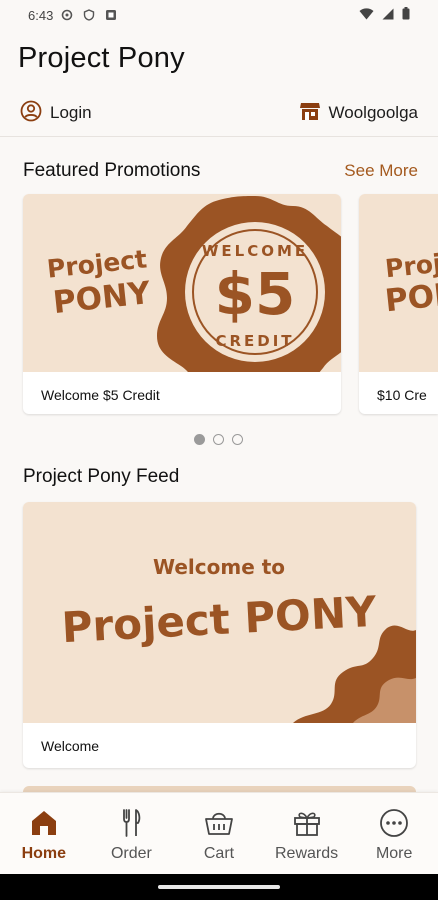 Image resolution: width=438 pixels, height=900 pixels. Describe the element at coordinates (254, 341) in the screenshot. I see `promo-badge-bottom: CREDIT` at that location.